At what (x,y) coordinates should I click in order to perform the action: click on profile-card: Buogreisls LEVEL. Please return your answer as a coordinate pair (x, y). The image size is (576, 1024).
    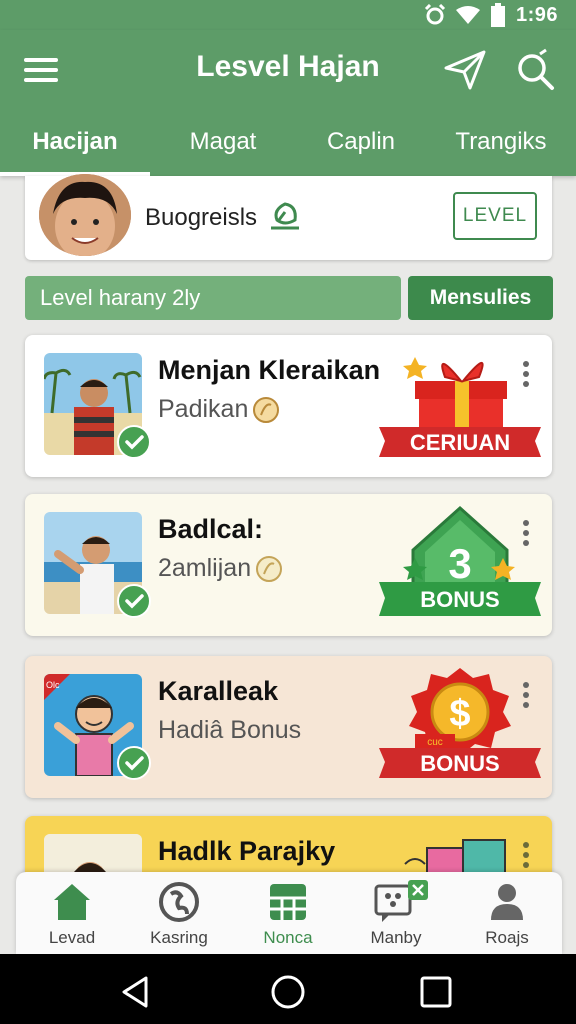
    Looking at the image, I should click on (288, 217).